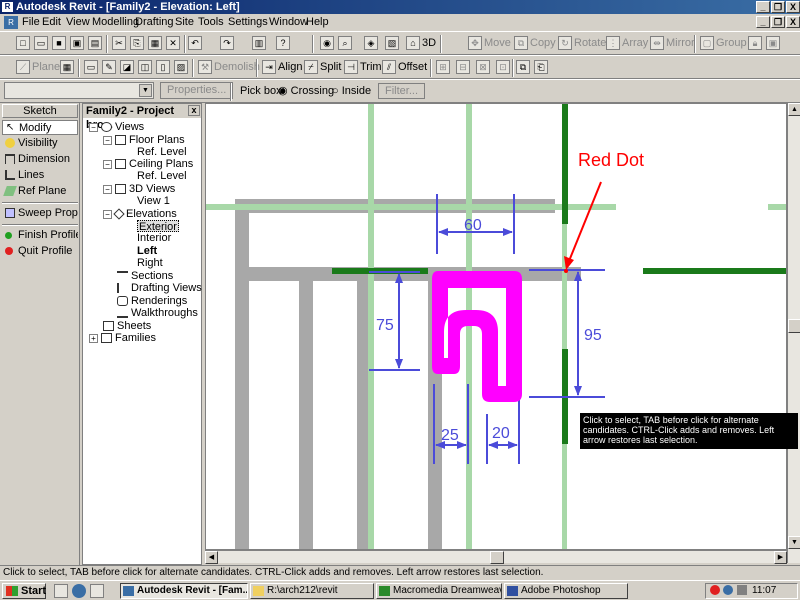  I want to click on tree-right: Right, so click(150, 263).